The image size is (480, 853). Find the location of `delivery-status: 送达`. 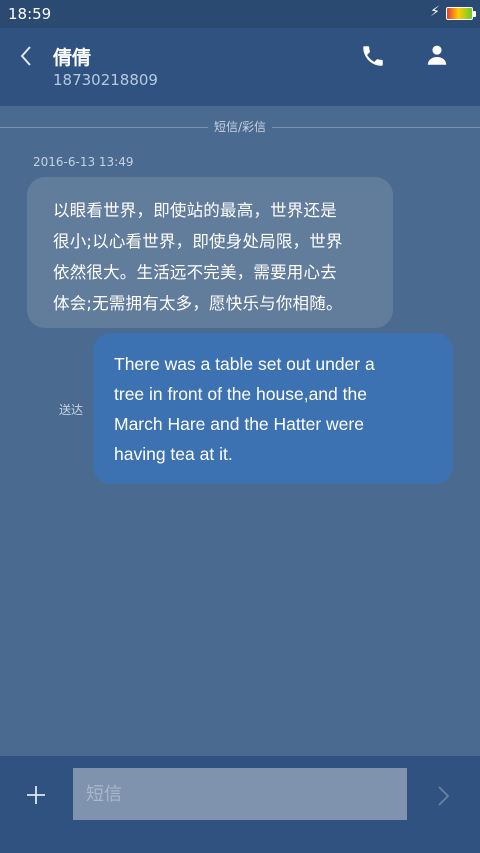

delivery-status: 送达 is located at coordinates (71, 410).